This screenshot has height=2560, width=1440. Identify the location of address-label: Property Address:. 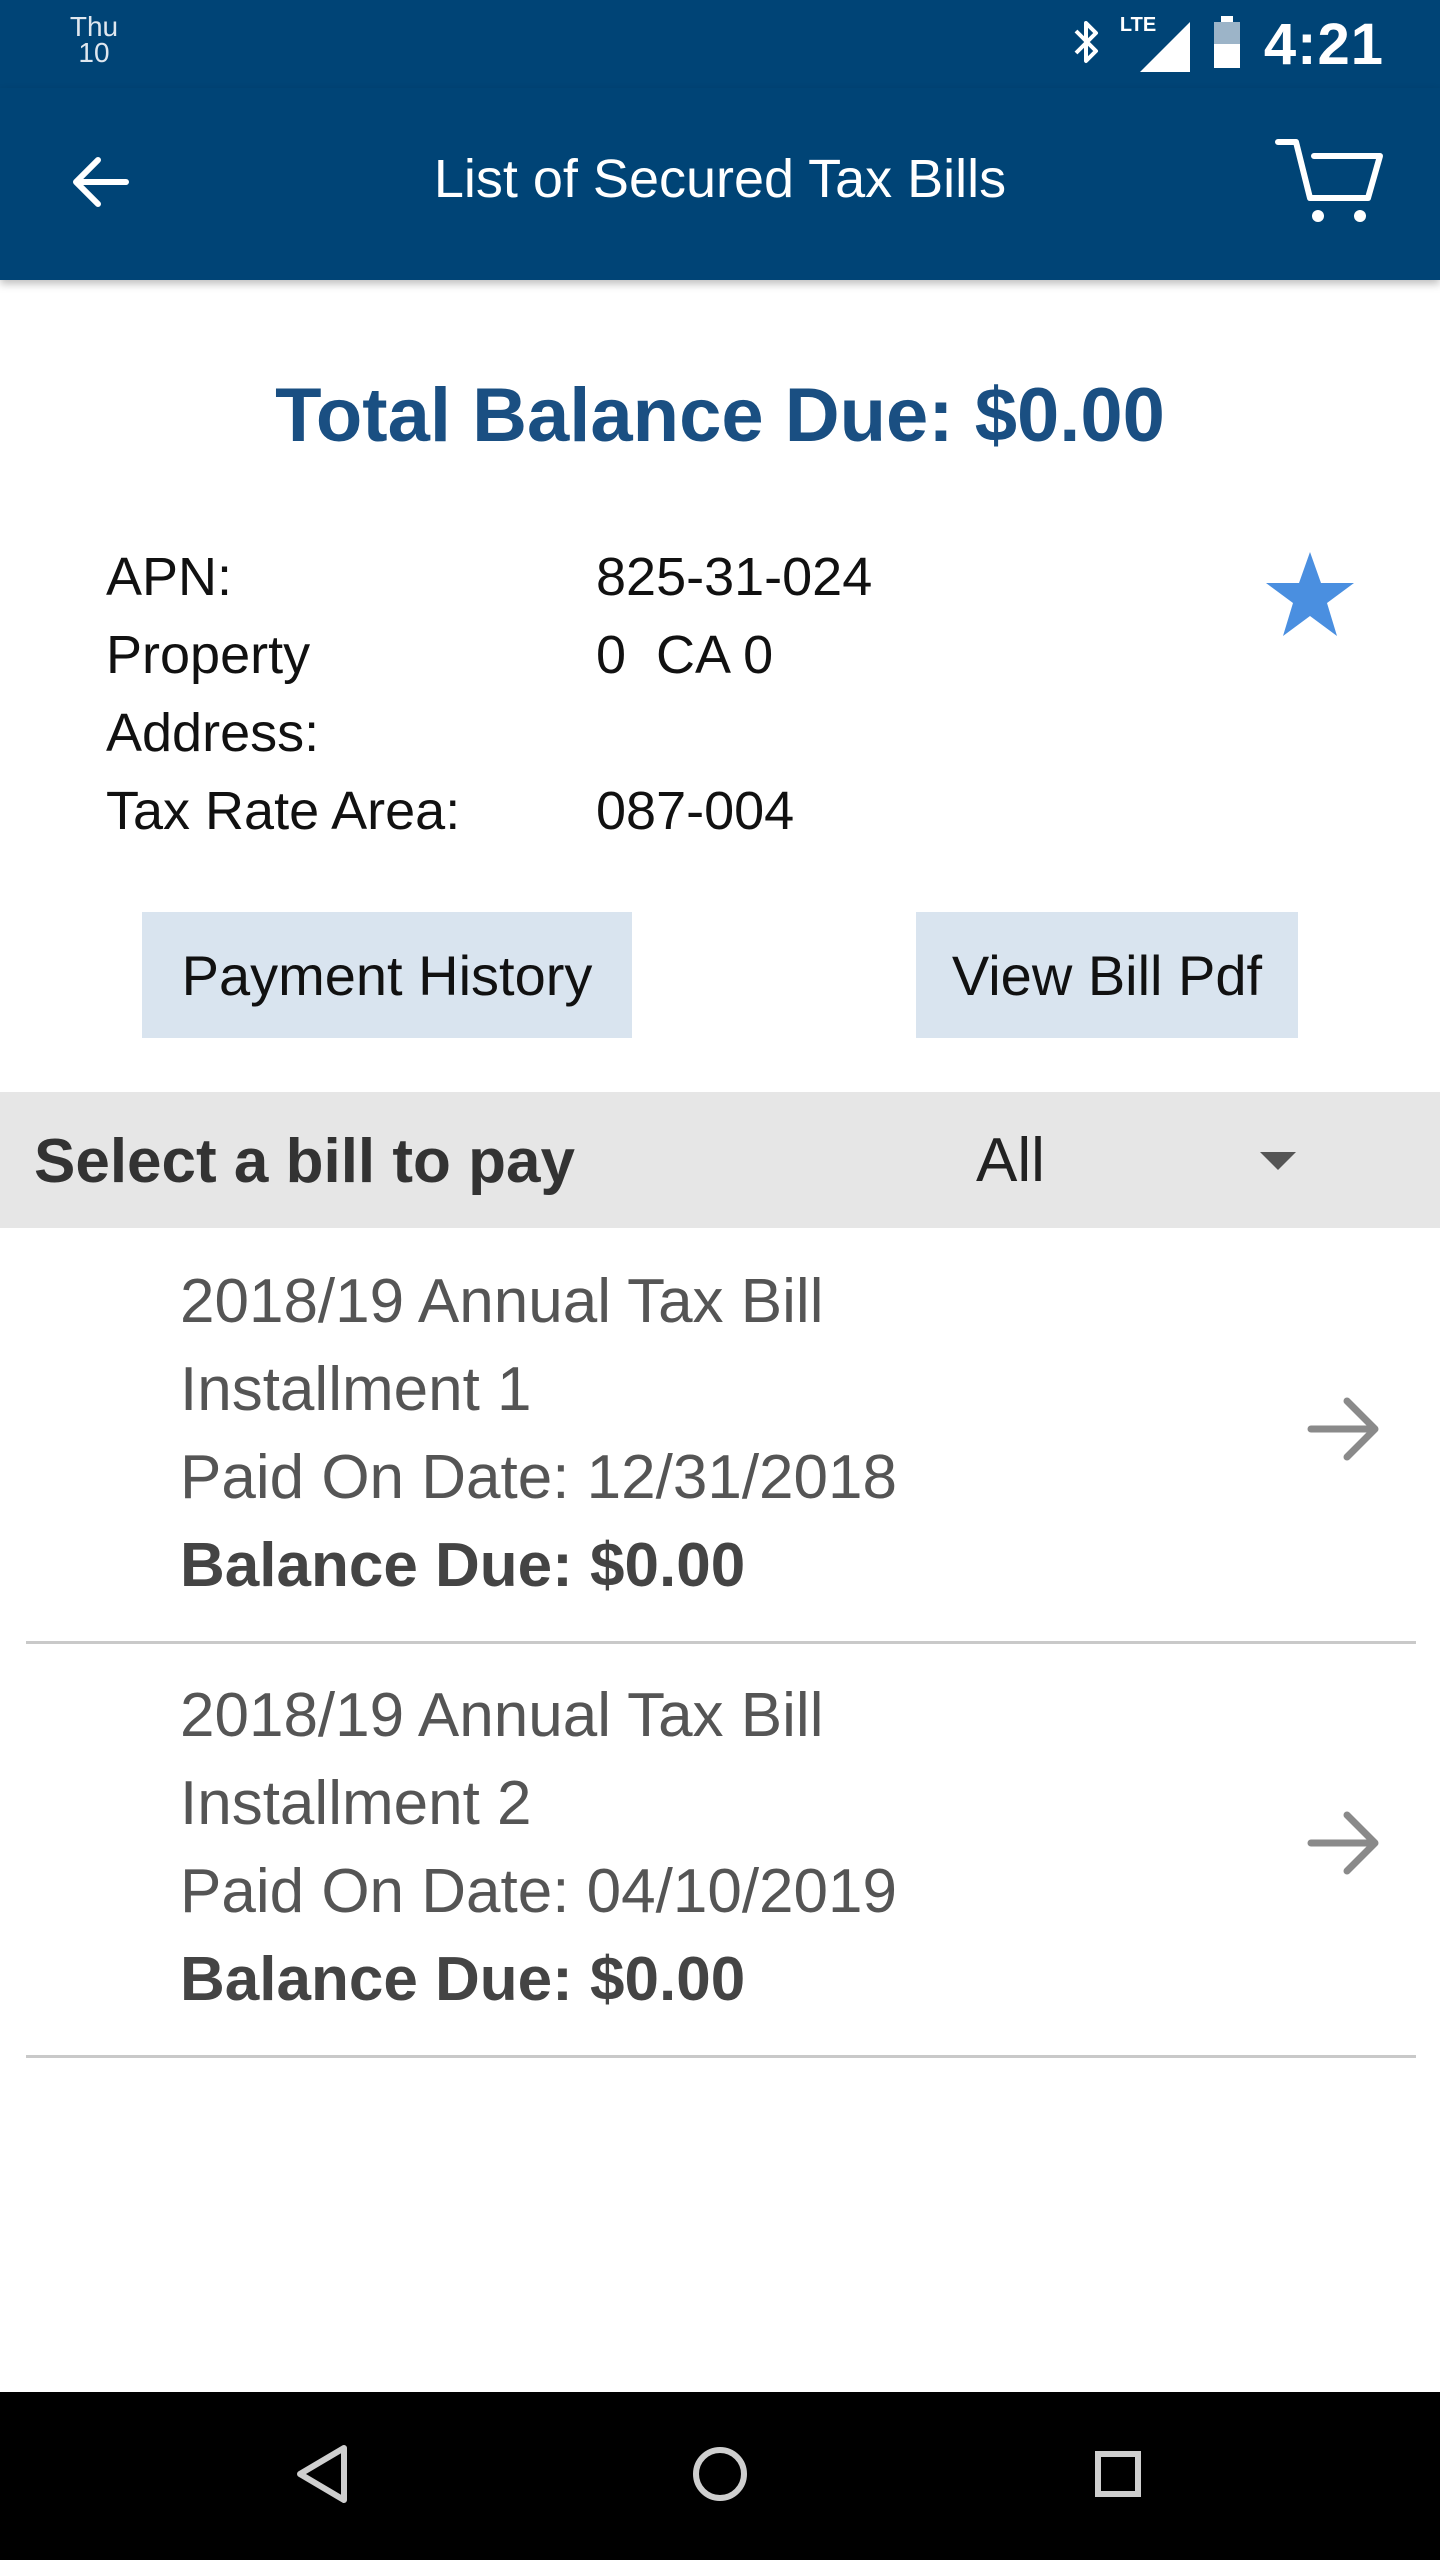
(351, 694).